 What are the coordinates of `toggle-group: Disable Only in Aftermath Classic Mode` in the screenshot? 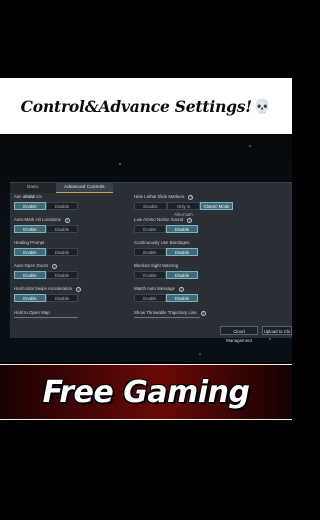 It's located at (183, 209).